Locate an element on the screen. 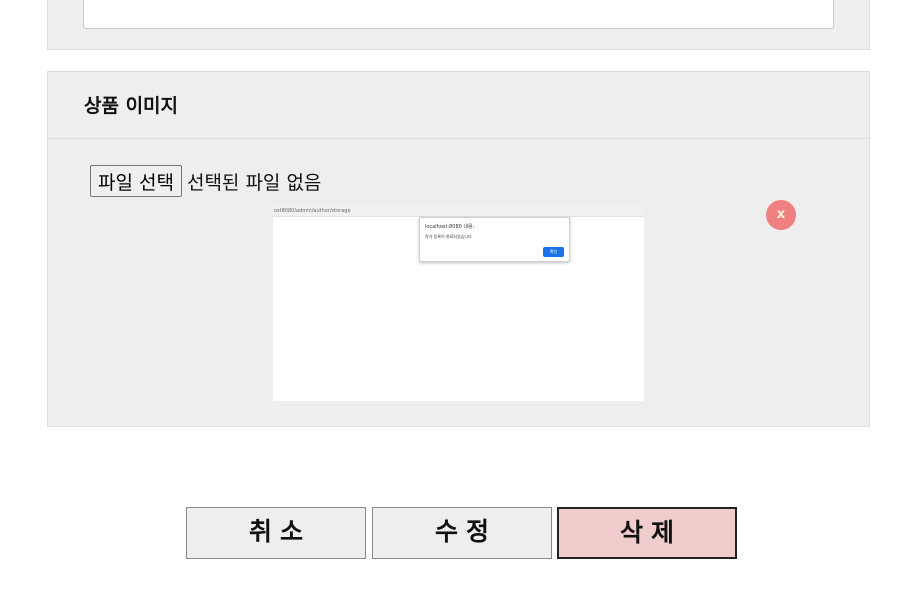 Image resolution: width=905 pixels, height=603 pixels. previous-section-panel is located at coordinates (458, 25).